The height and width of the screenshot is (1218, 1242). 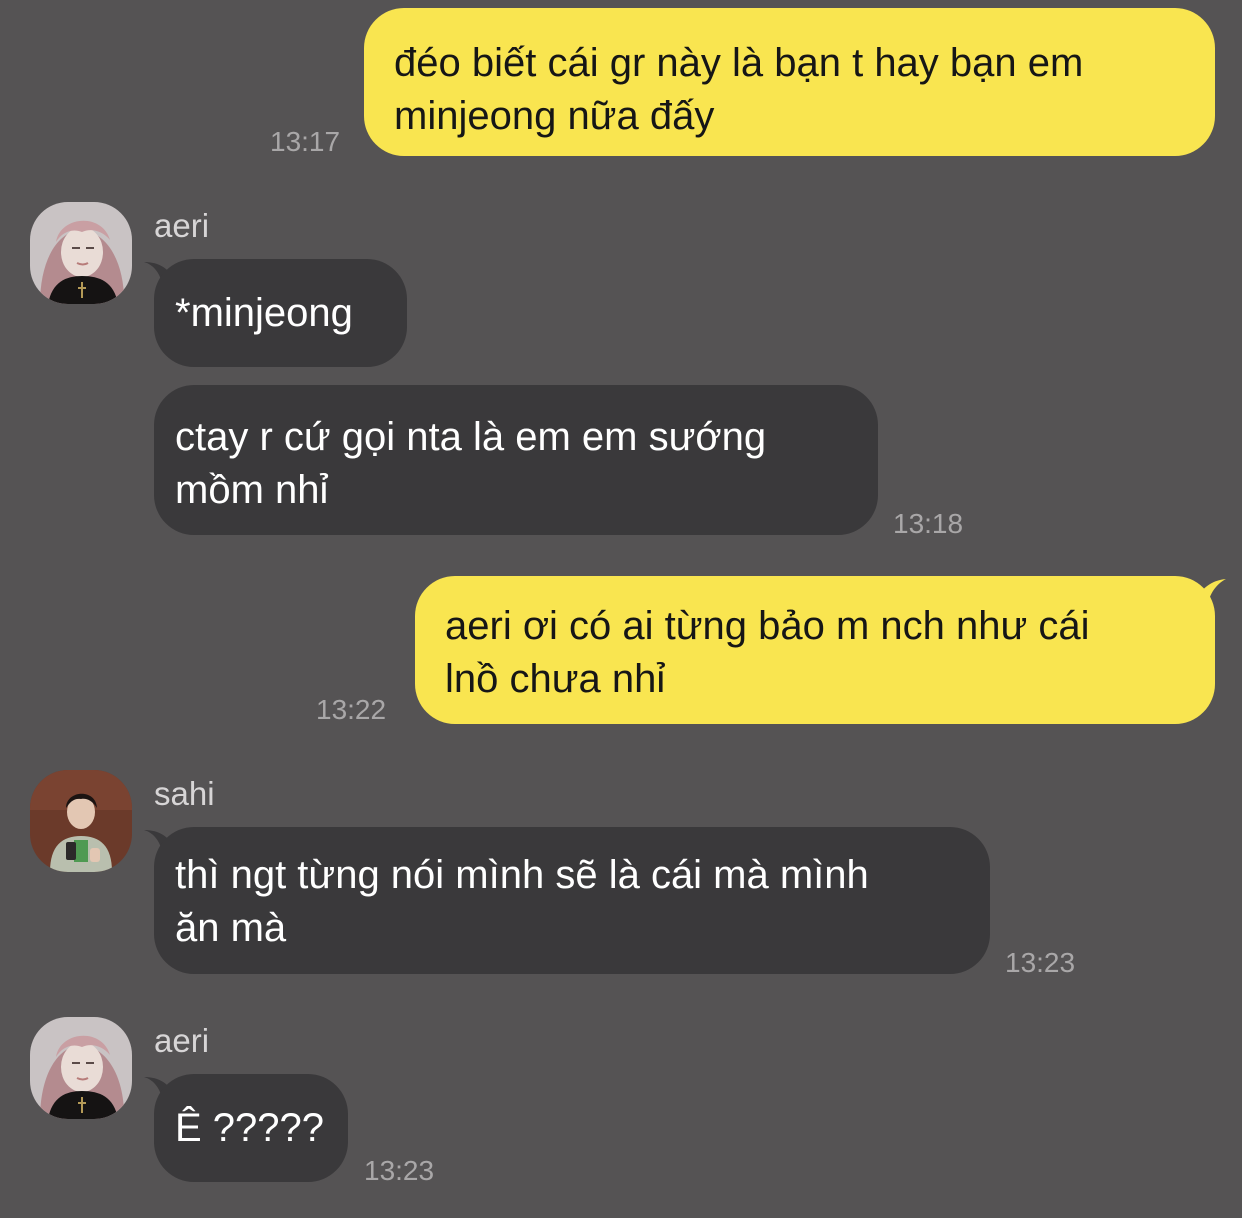 I want to click on message-line: đéo biết cái gr này là bạn t hay bạn em, so click(x=739, y=63).